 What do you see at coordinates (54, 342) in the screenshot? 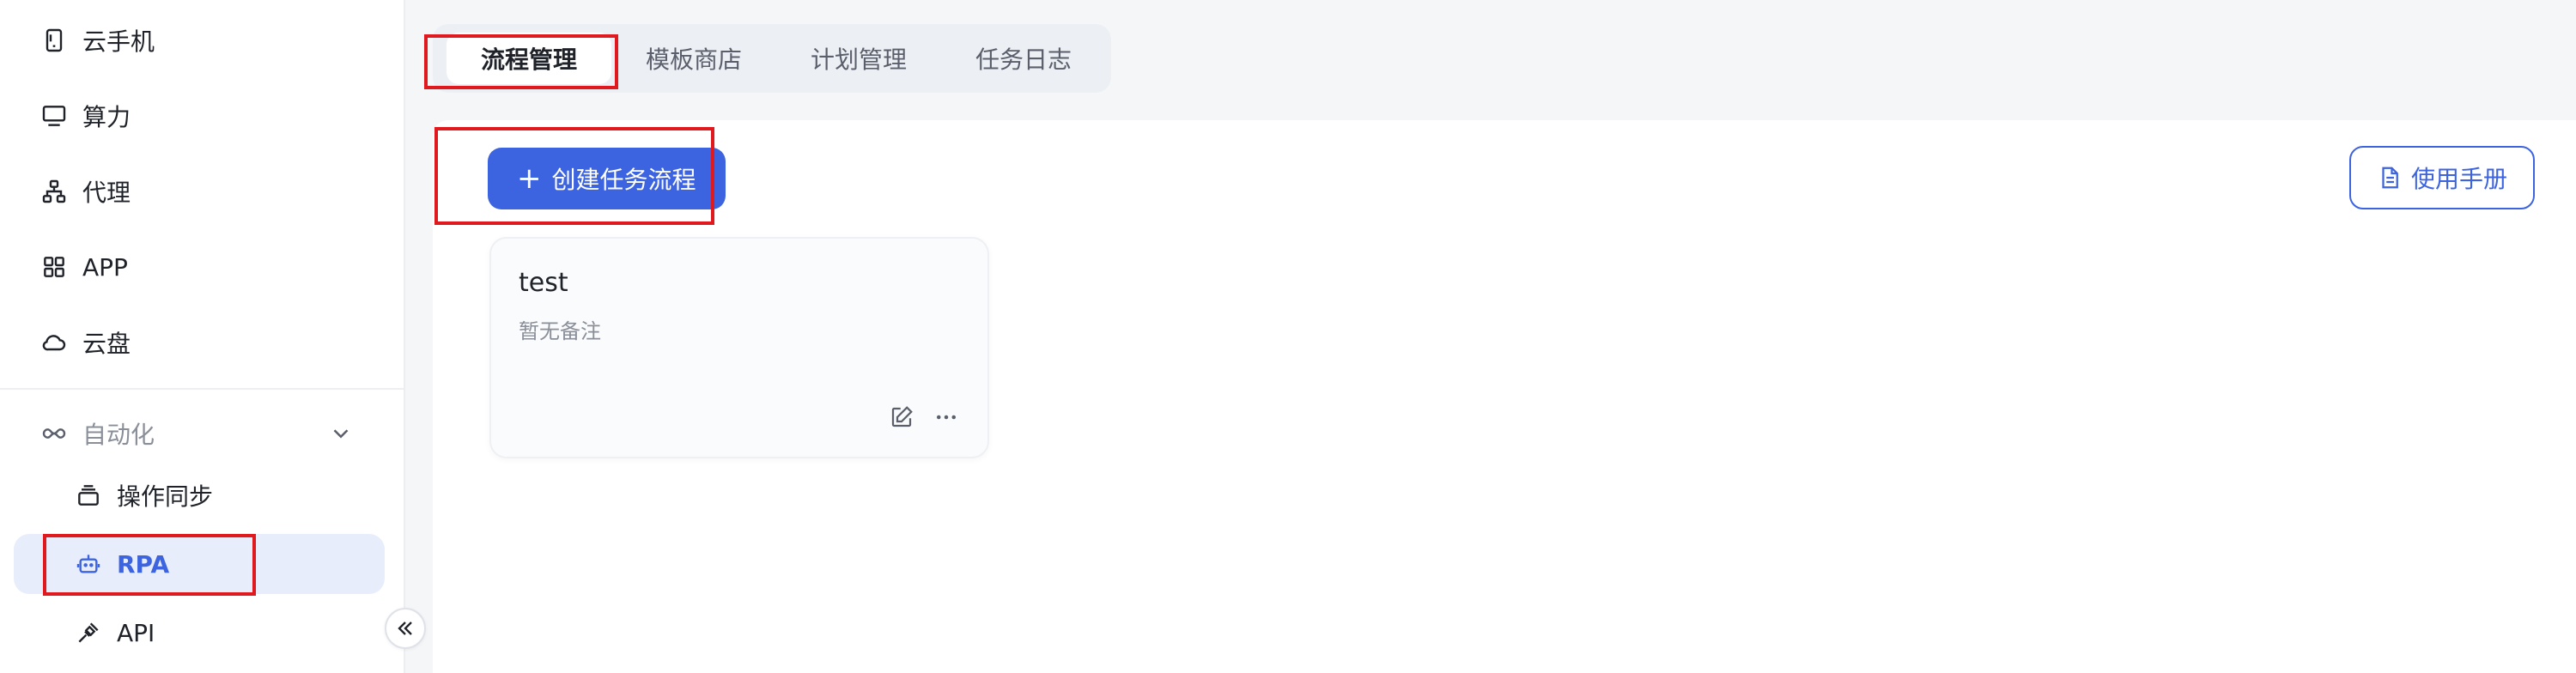
I see `cloud-icon` at bounding box center [54, 342].